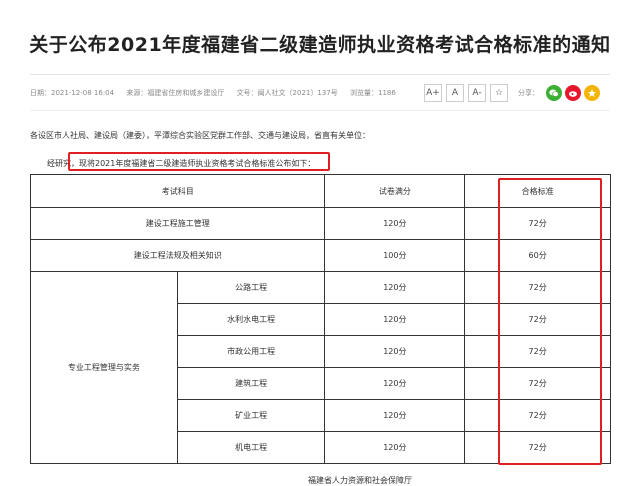 The height and width of the screenshot is (486, 640). I want to click on meta-doc-no: 文号：闽人社文〔2021〕137号, so click(287, 93).